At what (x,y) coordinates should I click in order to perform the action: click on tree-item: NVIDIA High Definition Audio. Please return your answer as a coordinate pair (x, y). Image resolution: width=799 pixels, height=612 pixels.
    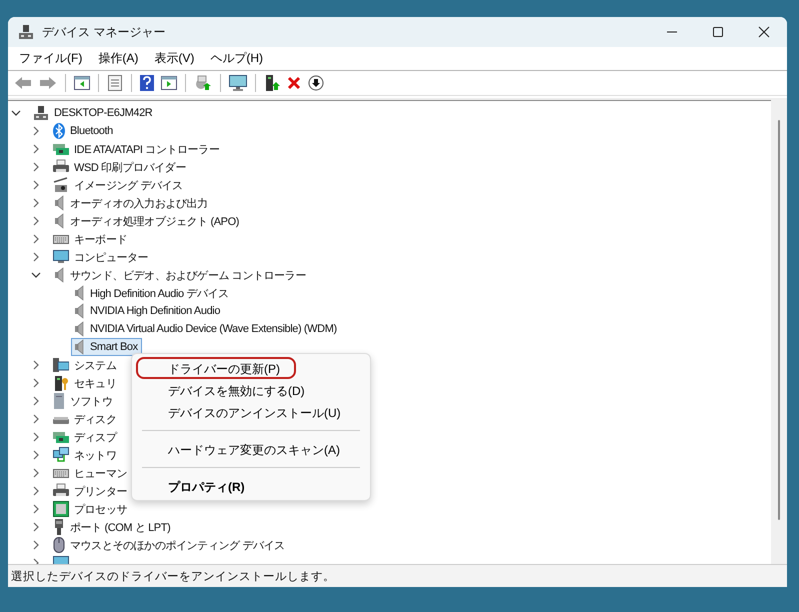
    Looking at the image, I should click on (147, 311).